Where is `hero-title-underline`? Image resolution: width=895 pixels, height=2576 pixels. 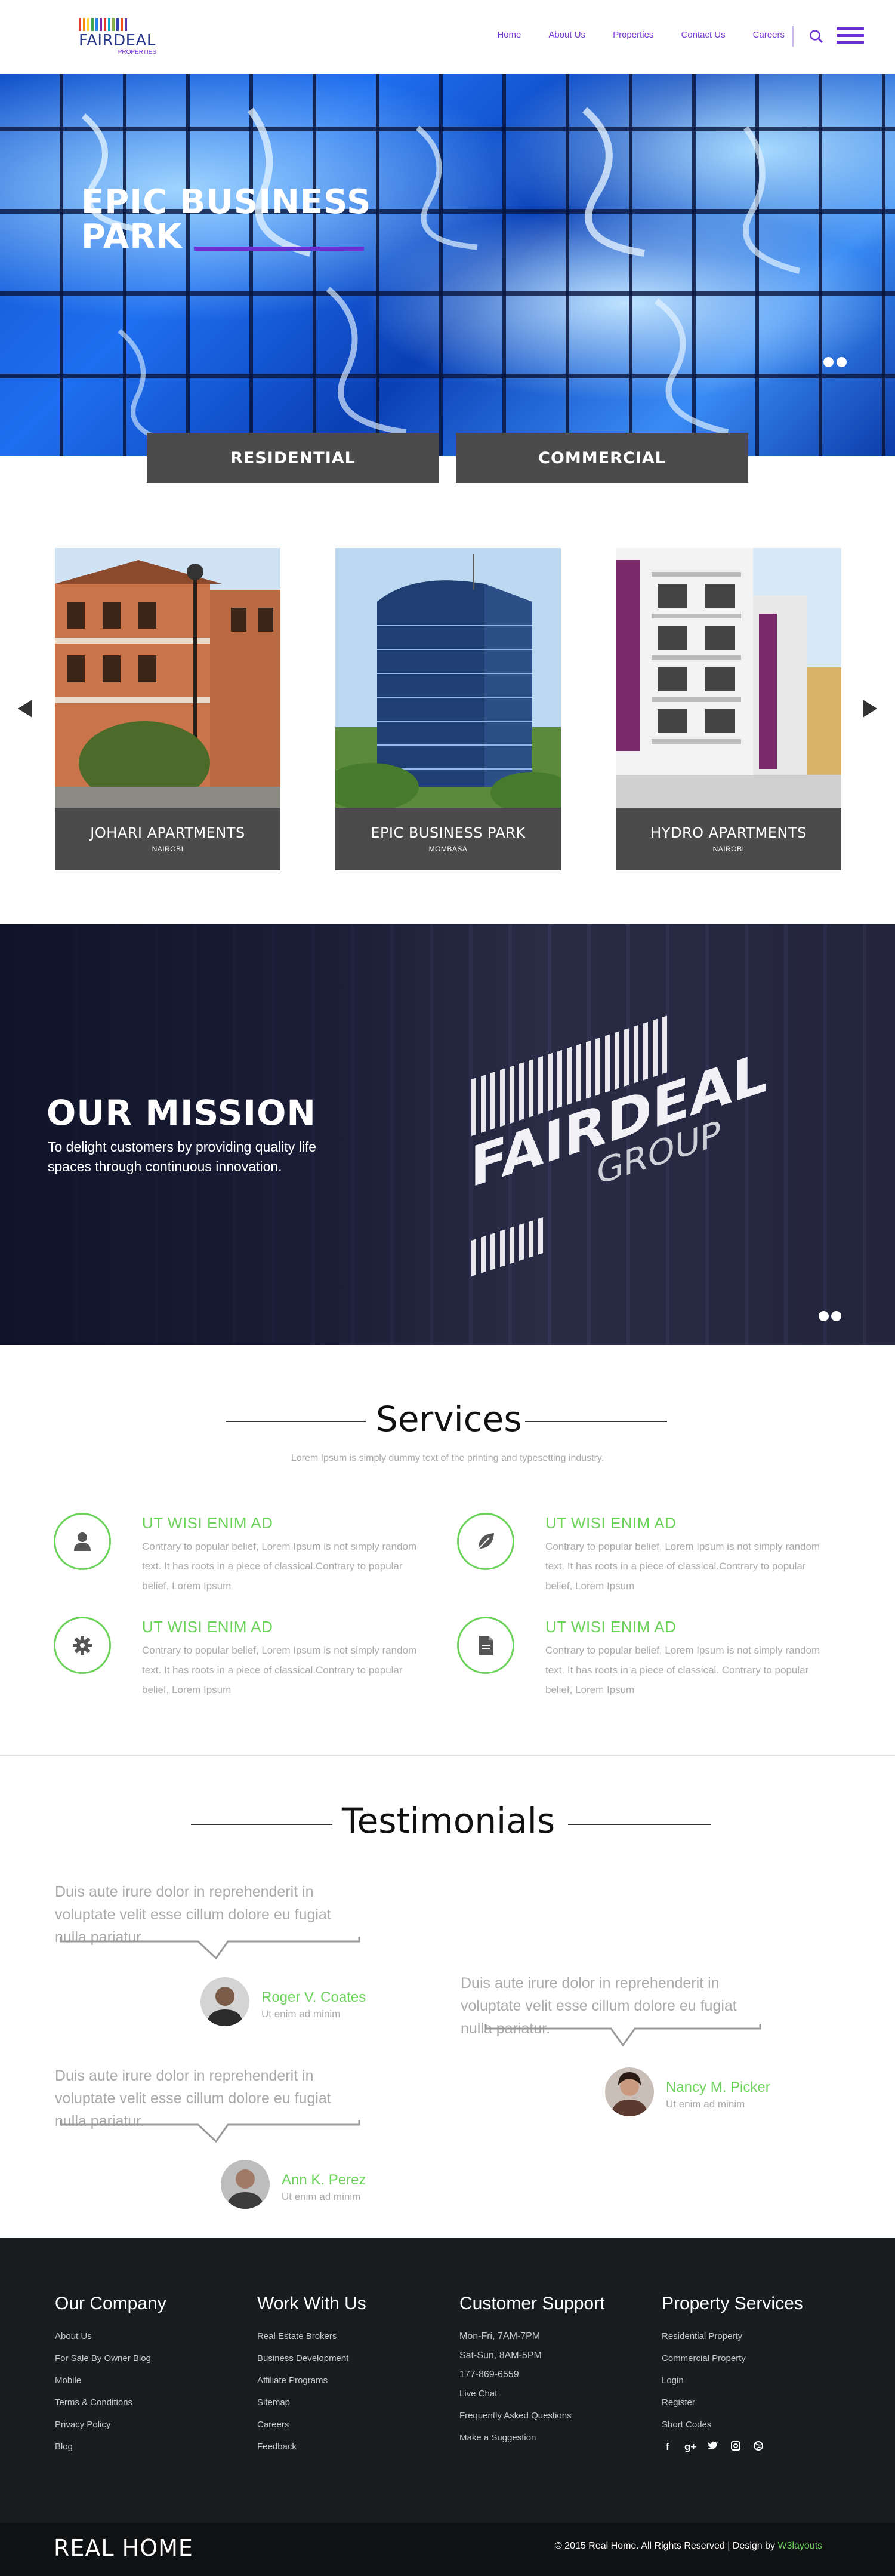
hero-title-underline is located at coordinates (279, 249).